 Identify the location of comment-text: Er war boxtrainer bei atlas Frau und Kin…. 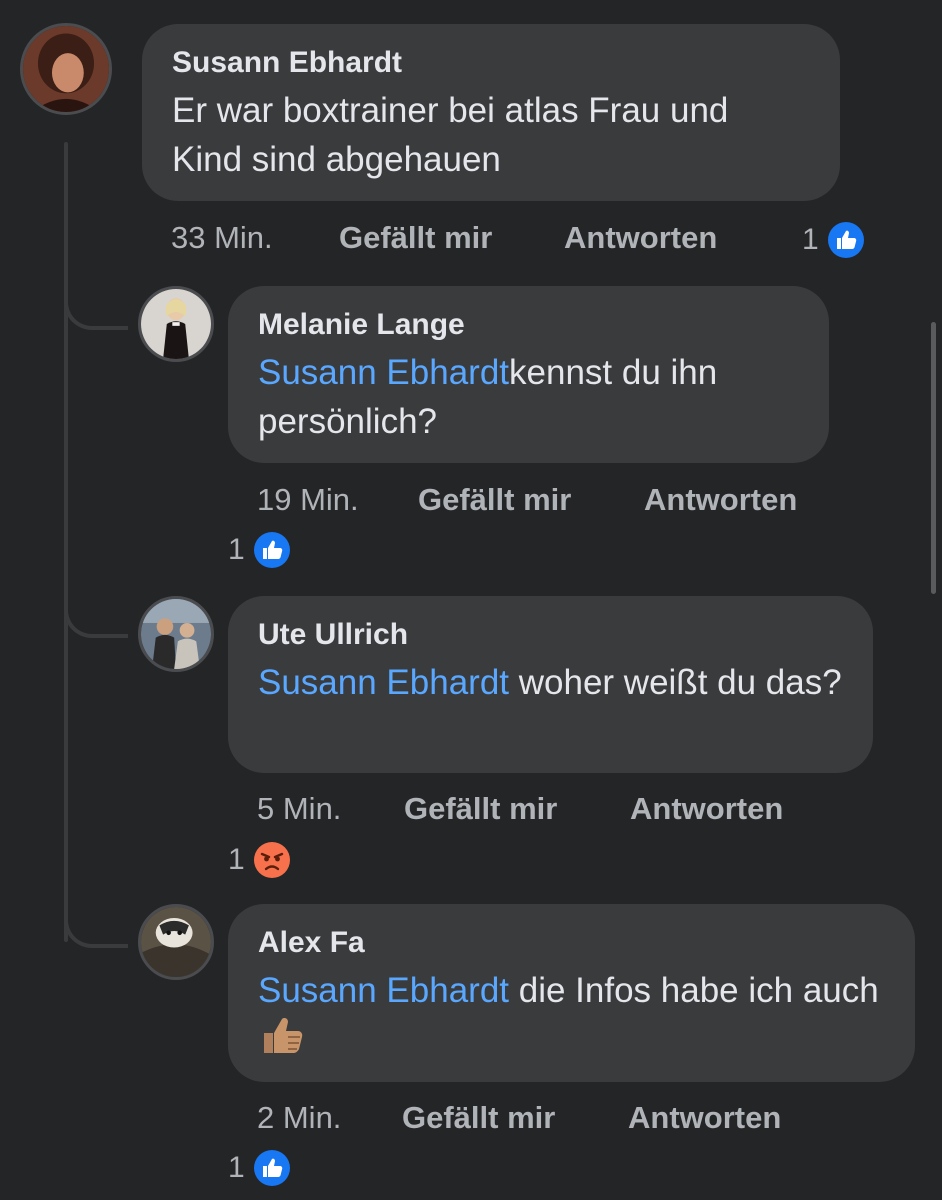
(450, 135).